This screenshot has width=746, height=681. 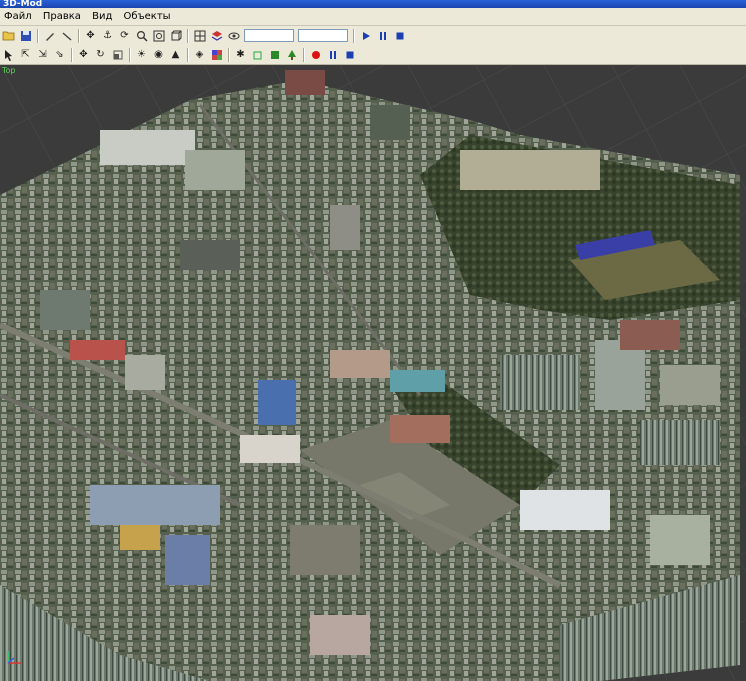 I want to click on title-bar: 3D-Mod, so click(x=373, y=4).